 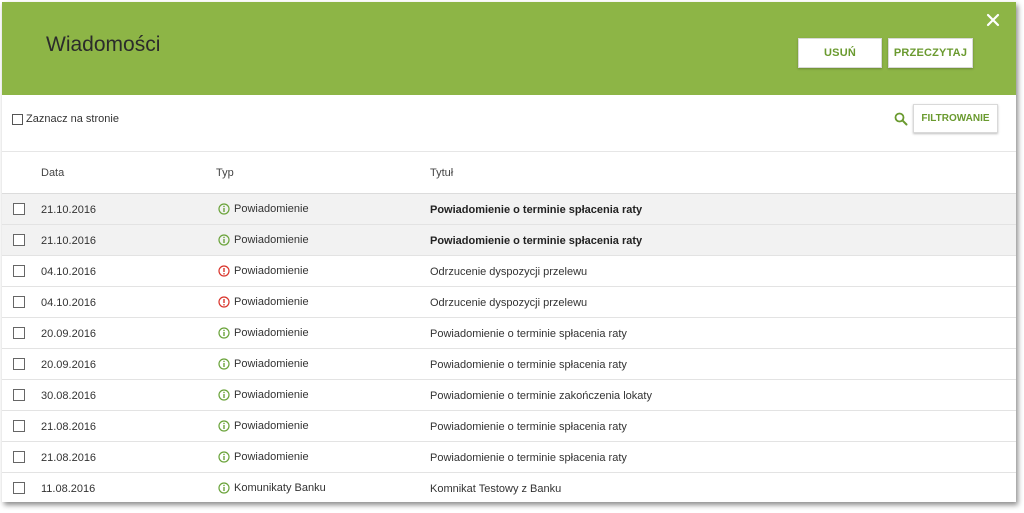 I want to click on column-type: Typ, so click(x=225, y=173).